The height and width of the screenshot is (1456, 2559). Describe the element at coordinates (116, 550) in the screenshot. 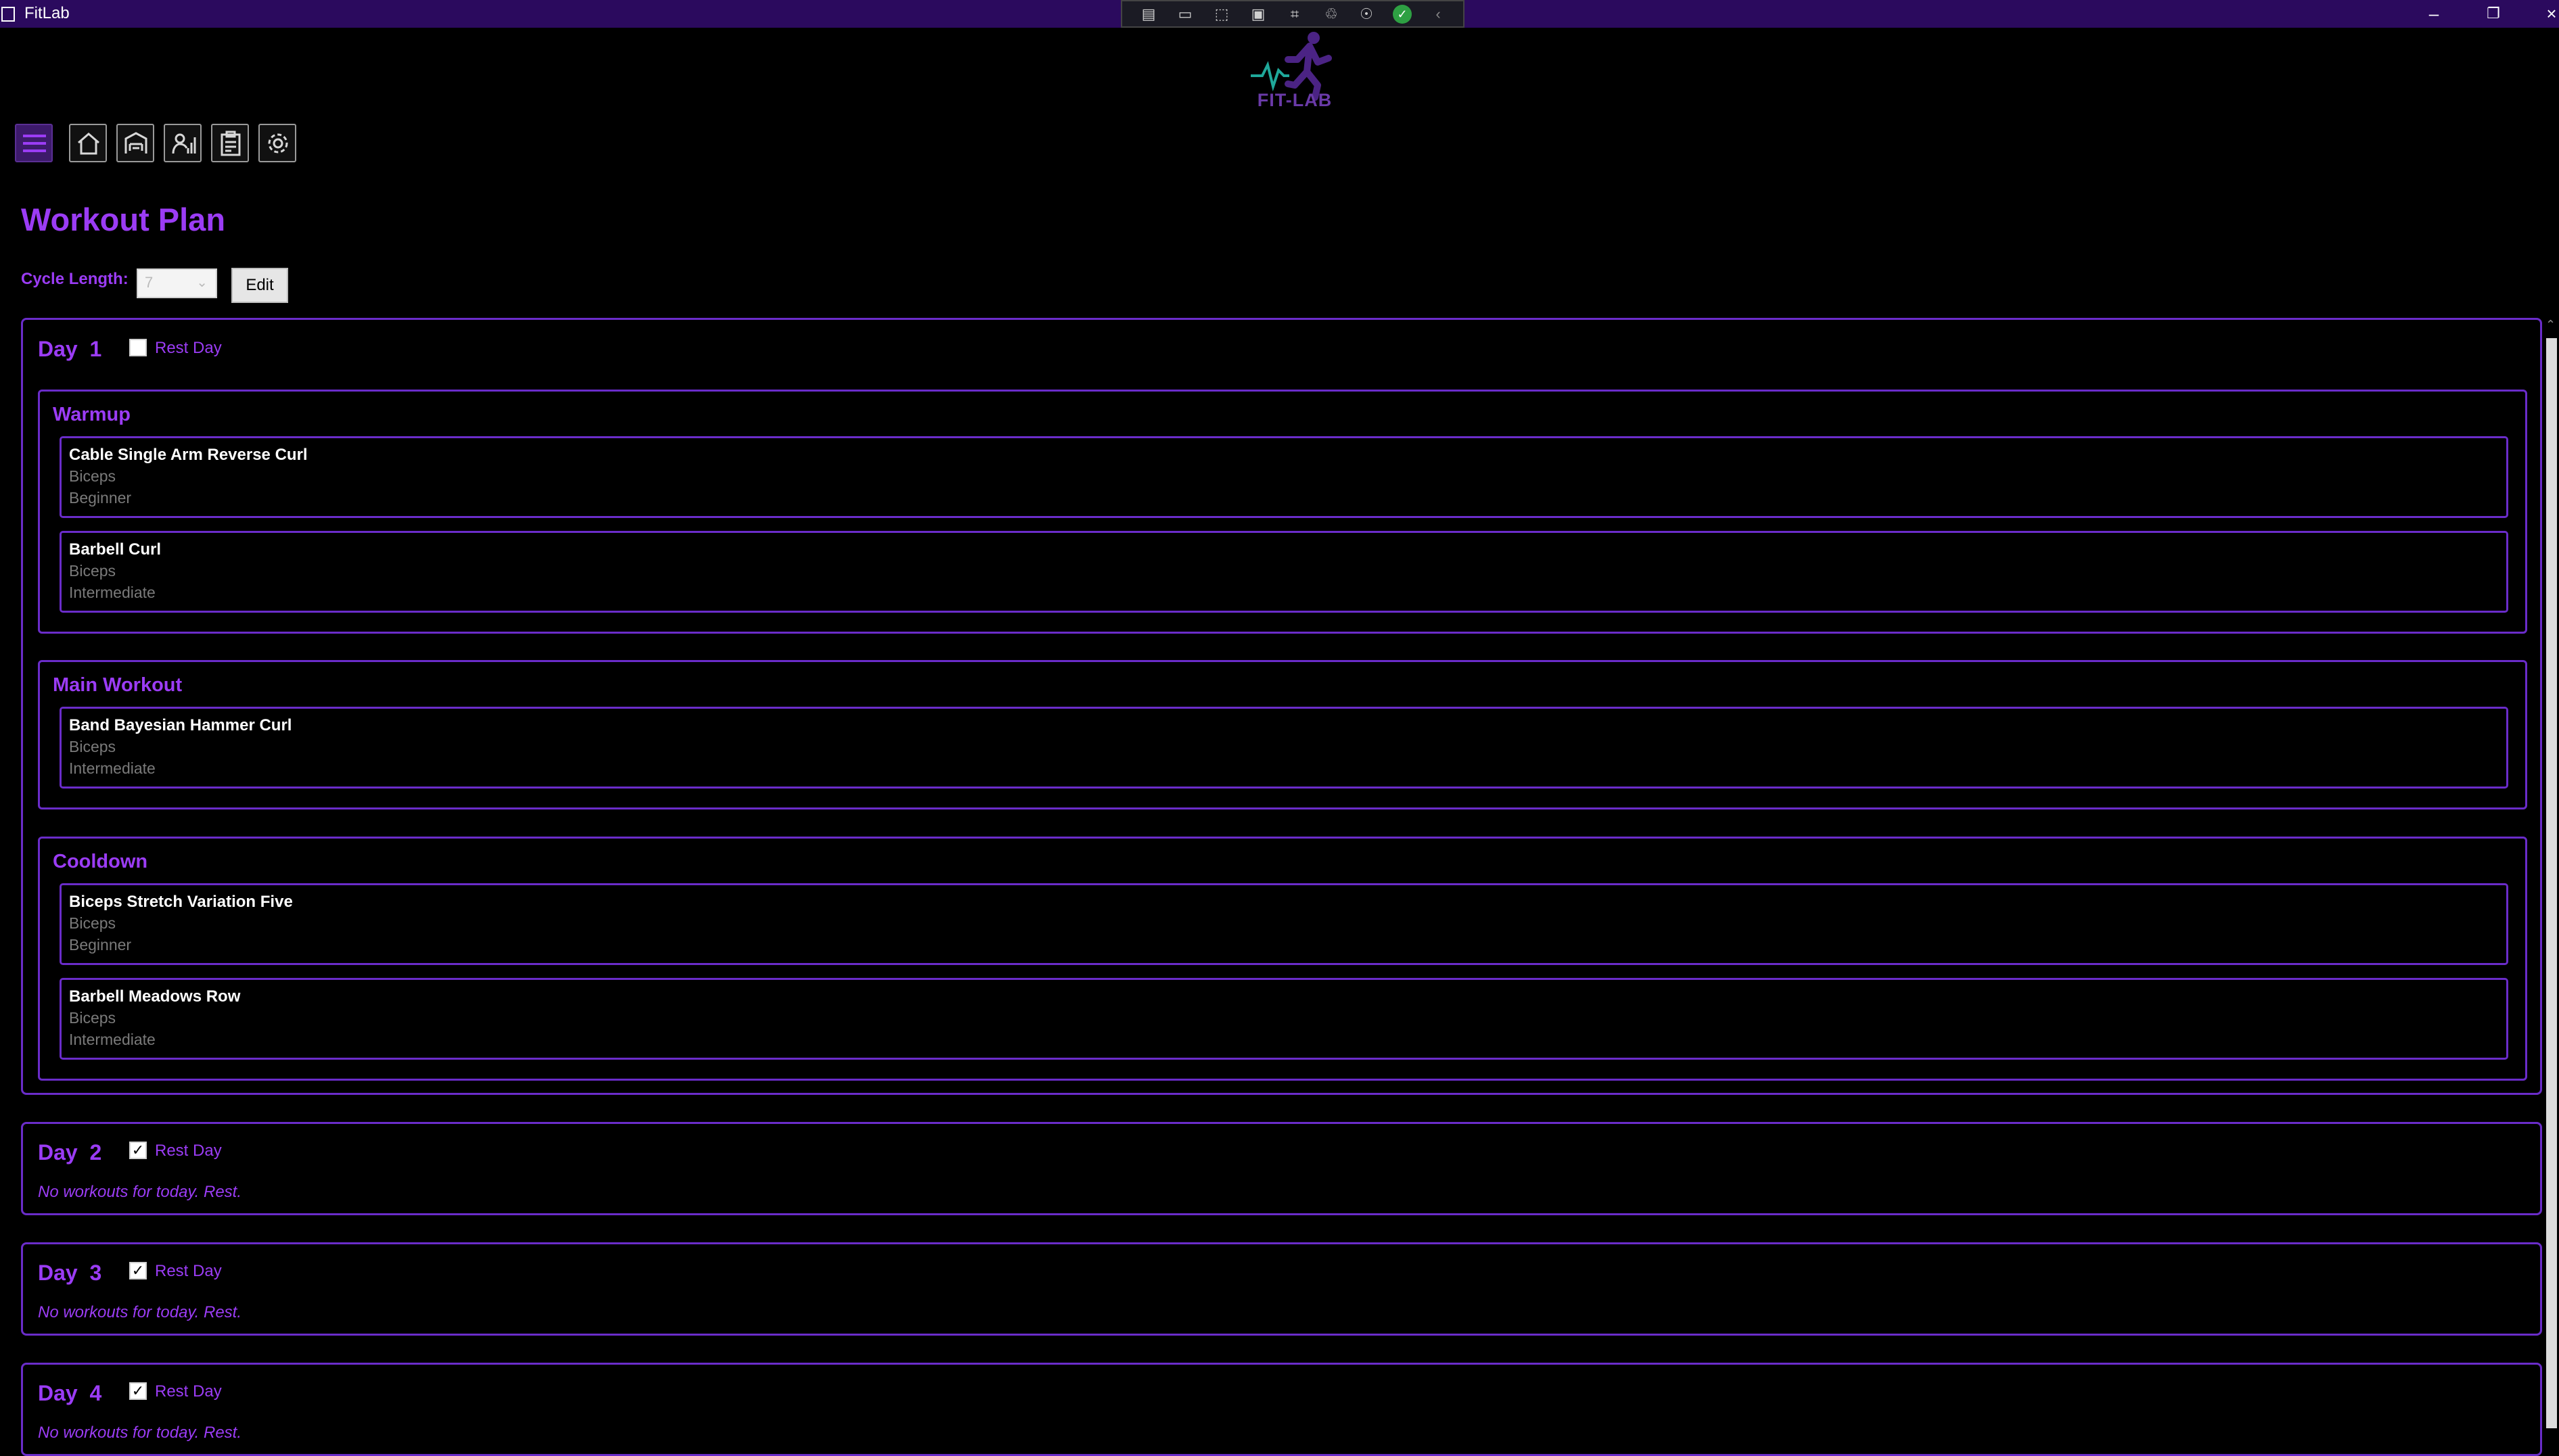

I see `exercise-name: Barbell Curl` at that location.